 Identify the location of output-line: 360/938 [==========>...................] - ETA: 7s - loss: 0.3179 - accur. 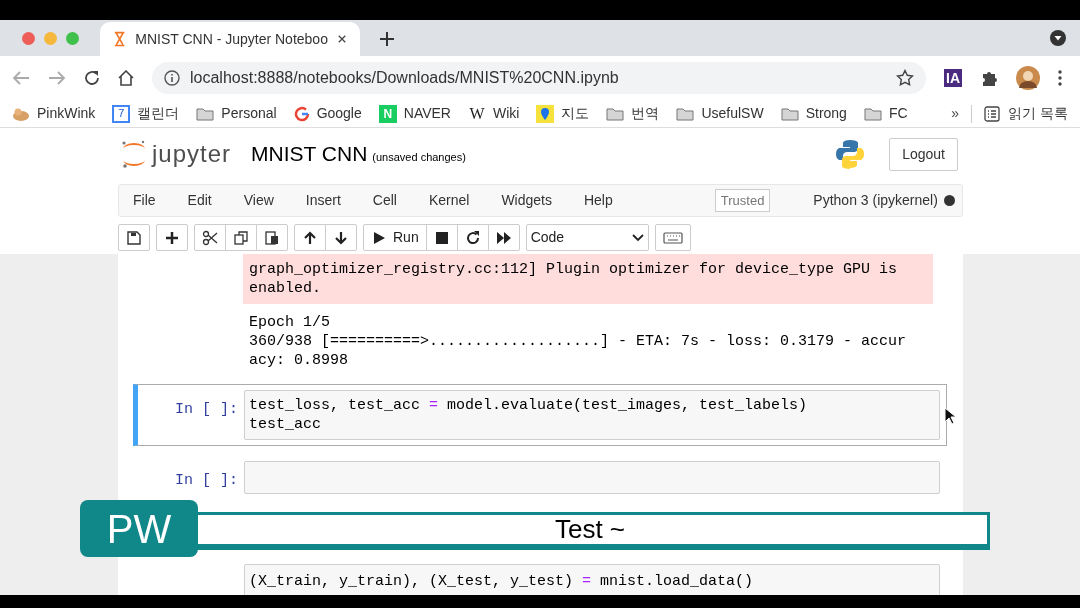
(578, 341).